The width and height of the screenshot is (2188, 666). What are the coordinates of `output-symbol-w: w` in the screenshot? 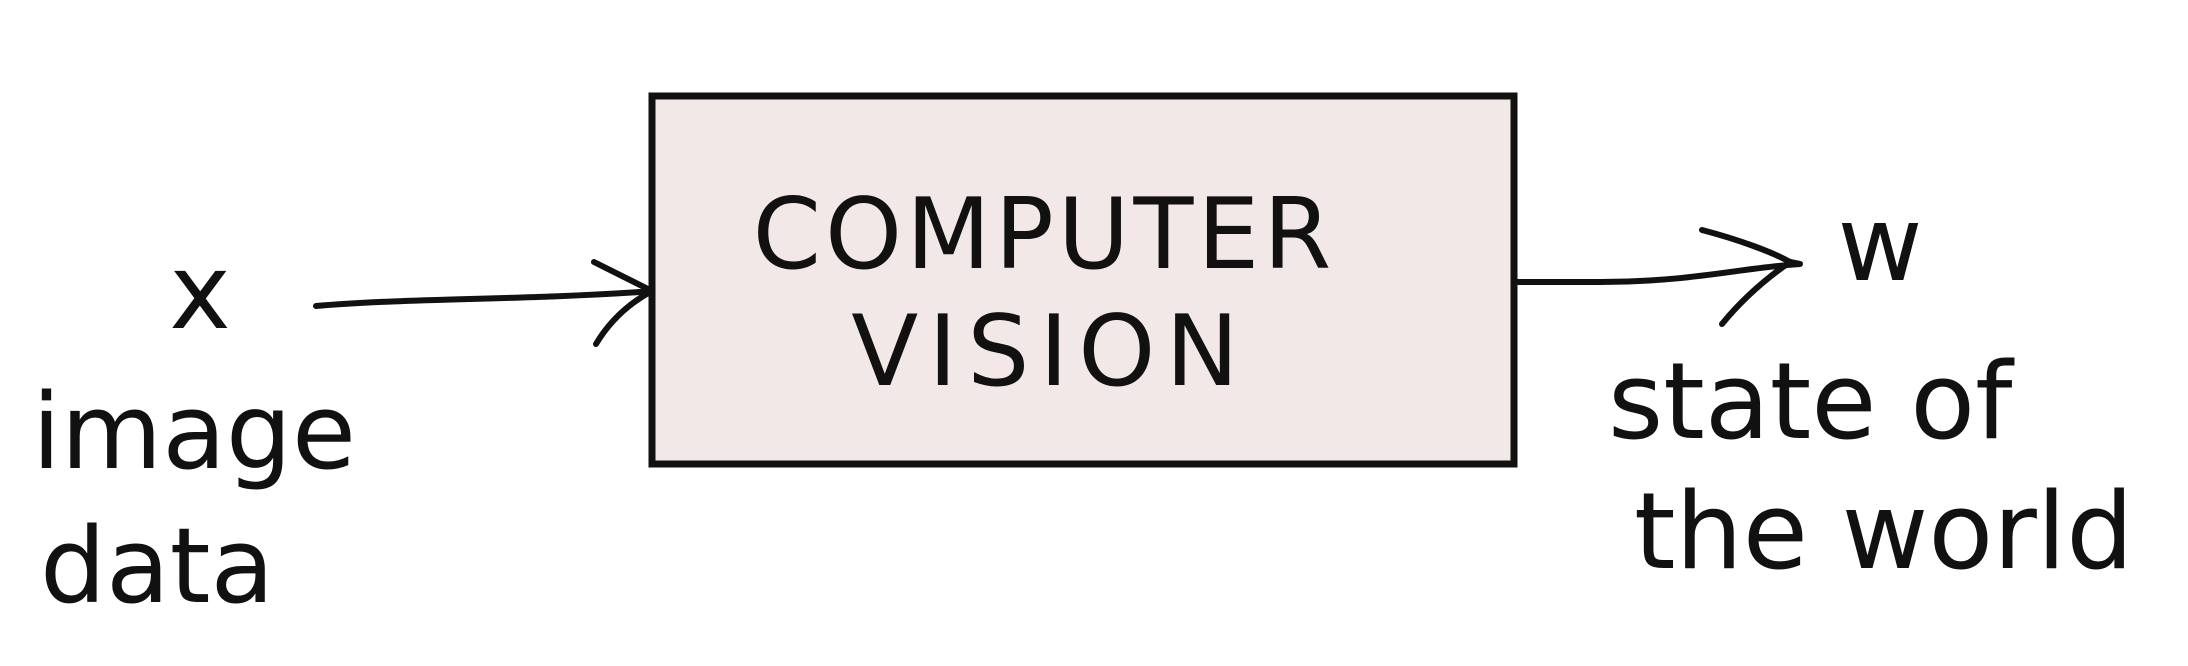 It's located at (1879, 244).